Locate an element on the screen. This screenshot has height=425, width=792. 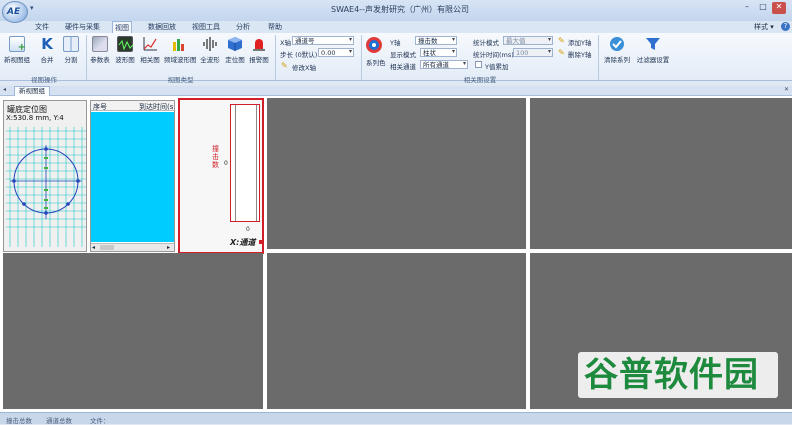
series-color-icon is located at coordinates (374, 45).